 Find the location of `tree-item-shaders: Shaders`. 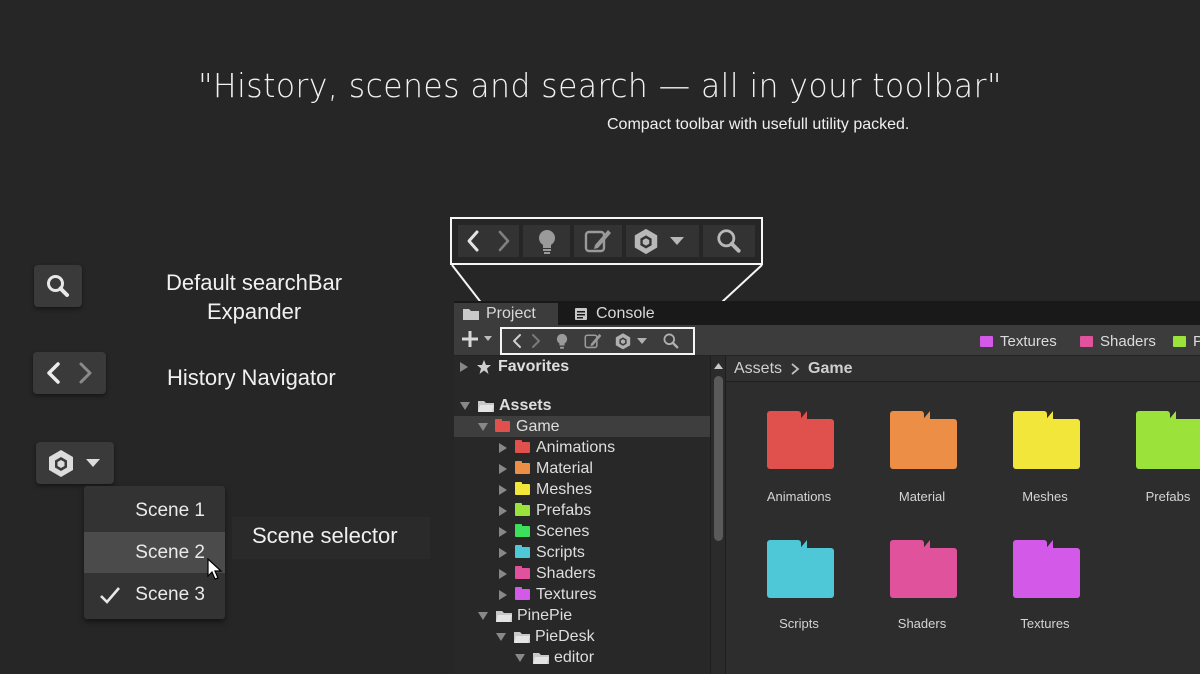

tree-item-shaders: Shaders is located at coordinates (582, 573).